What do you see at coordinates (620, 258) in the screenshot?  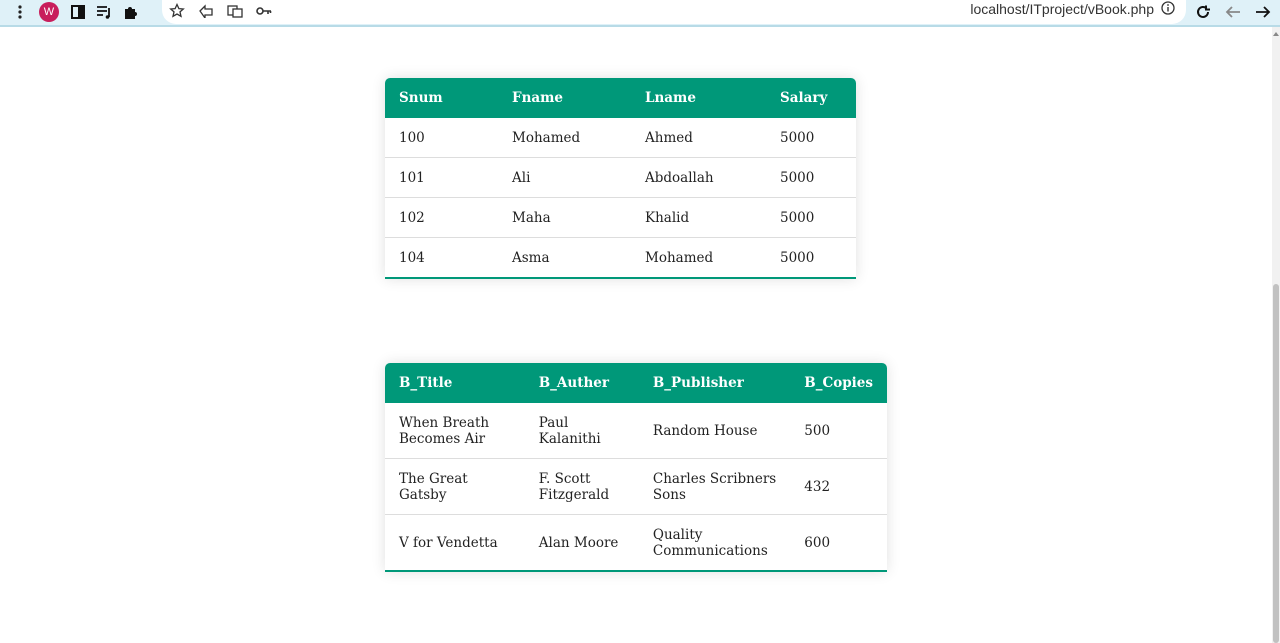 I see `table-row: 104 Asma Mohamed 5000` at bounding box center [620, 258].